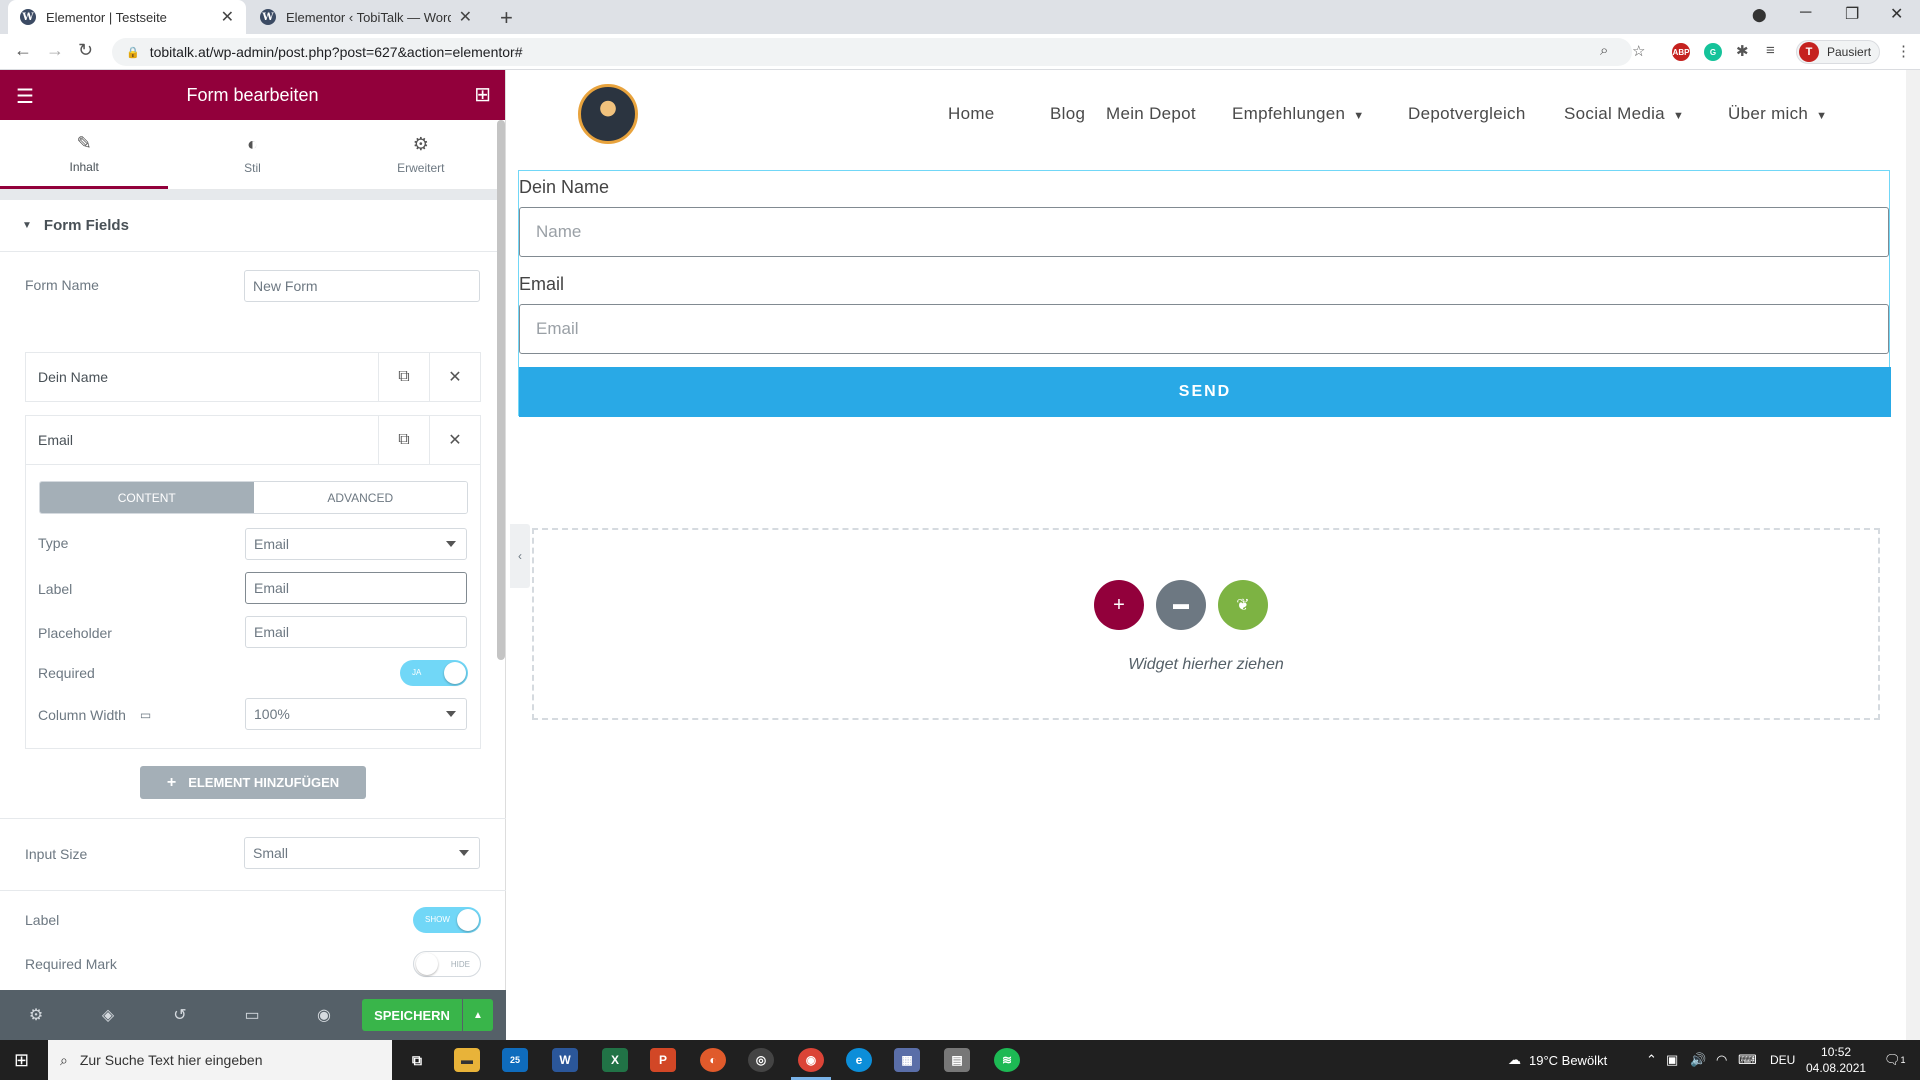 Image resolution: width=1920 pixels, height=1080 pixels. I want to click on notifications-icon: 🗨 1, so click(1895, 1060).